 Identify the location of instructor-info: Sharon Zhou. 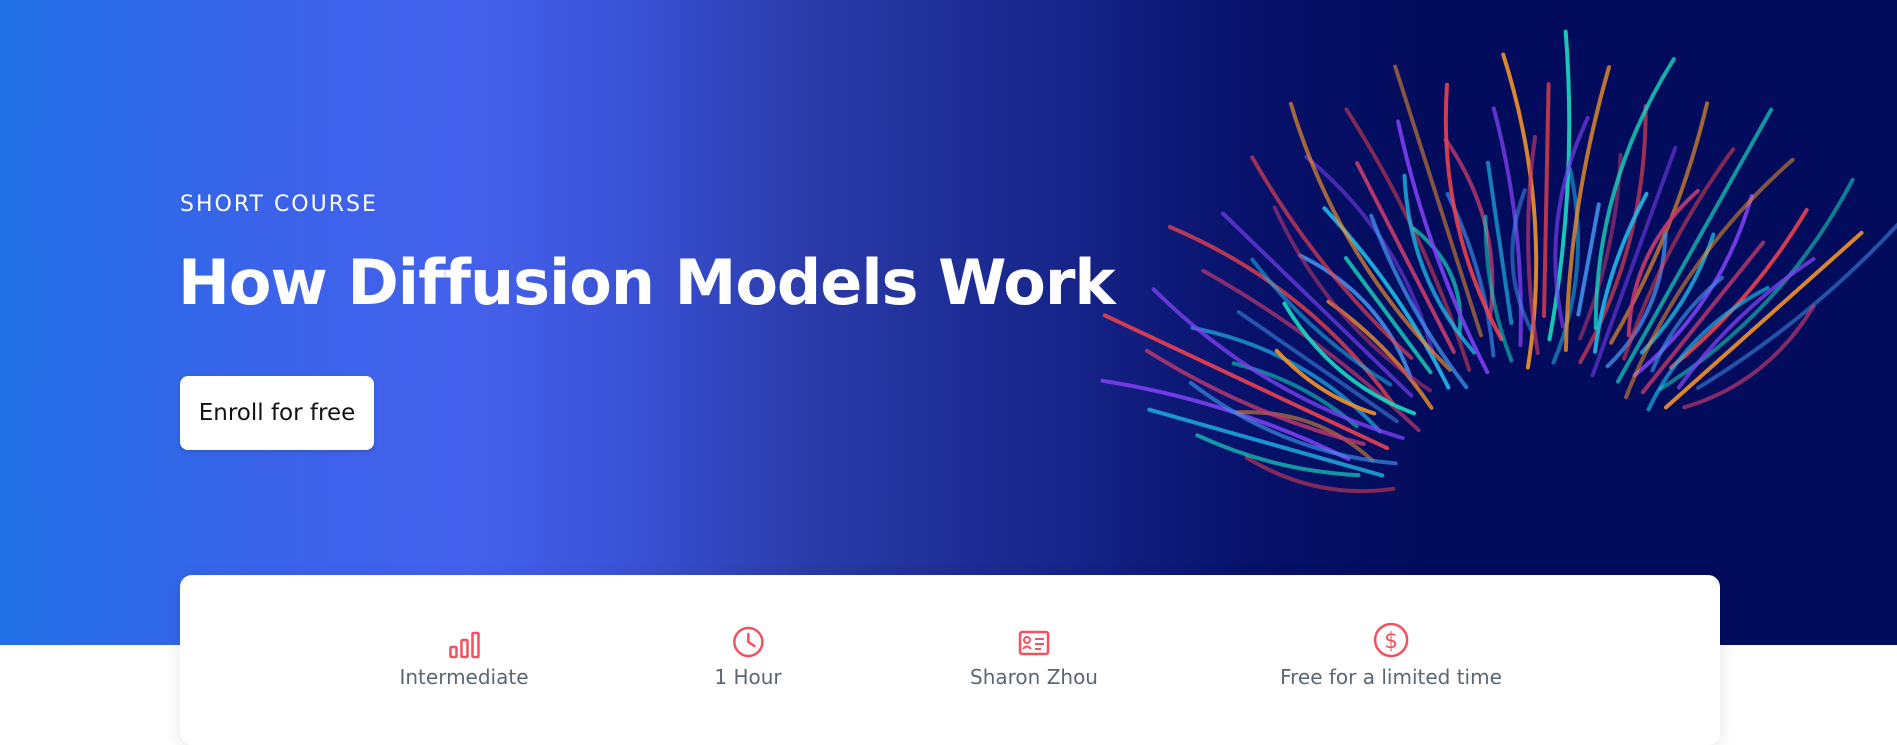
(1034, 656).